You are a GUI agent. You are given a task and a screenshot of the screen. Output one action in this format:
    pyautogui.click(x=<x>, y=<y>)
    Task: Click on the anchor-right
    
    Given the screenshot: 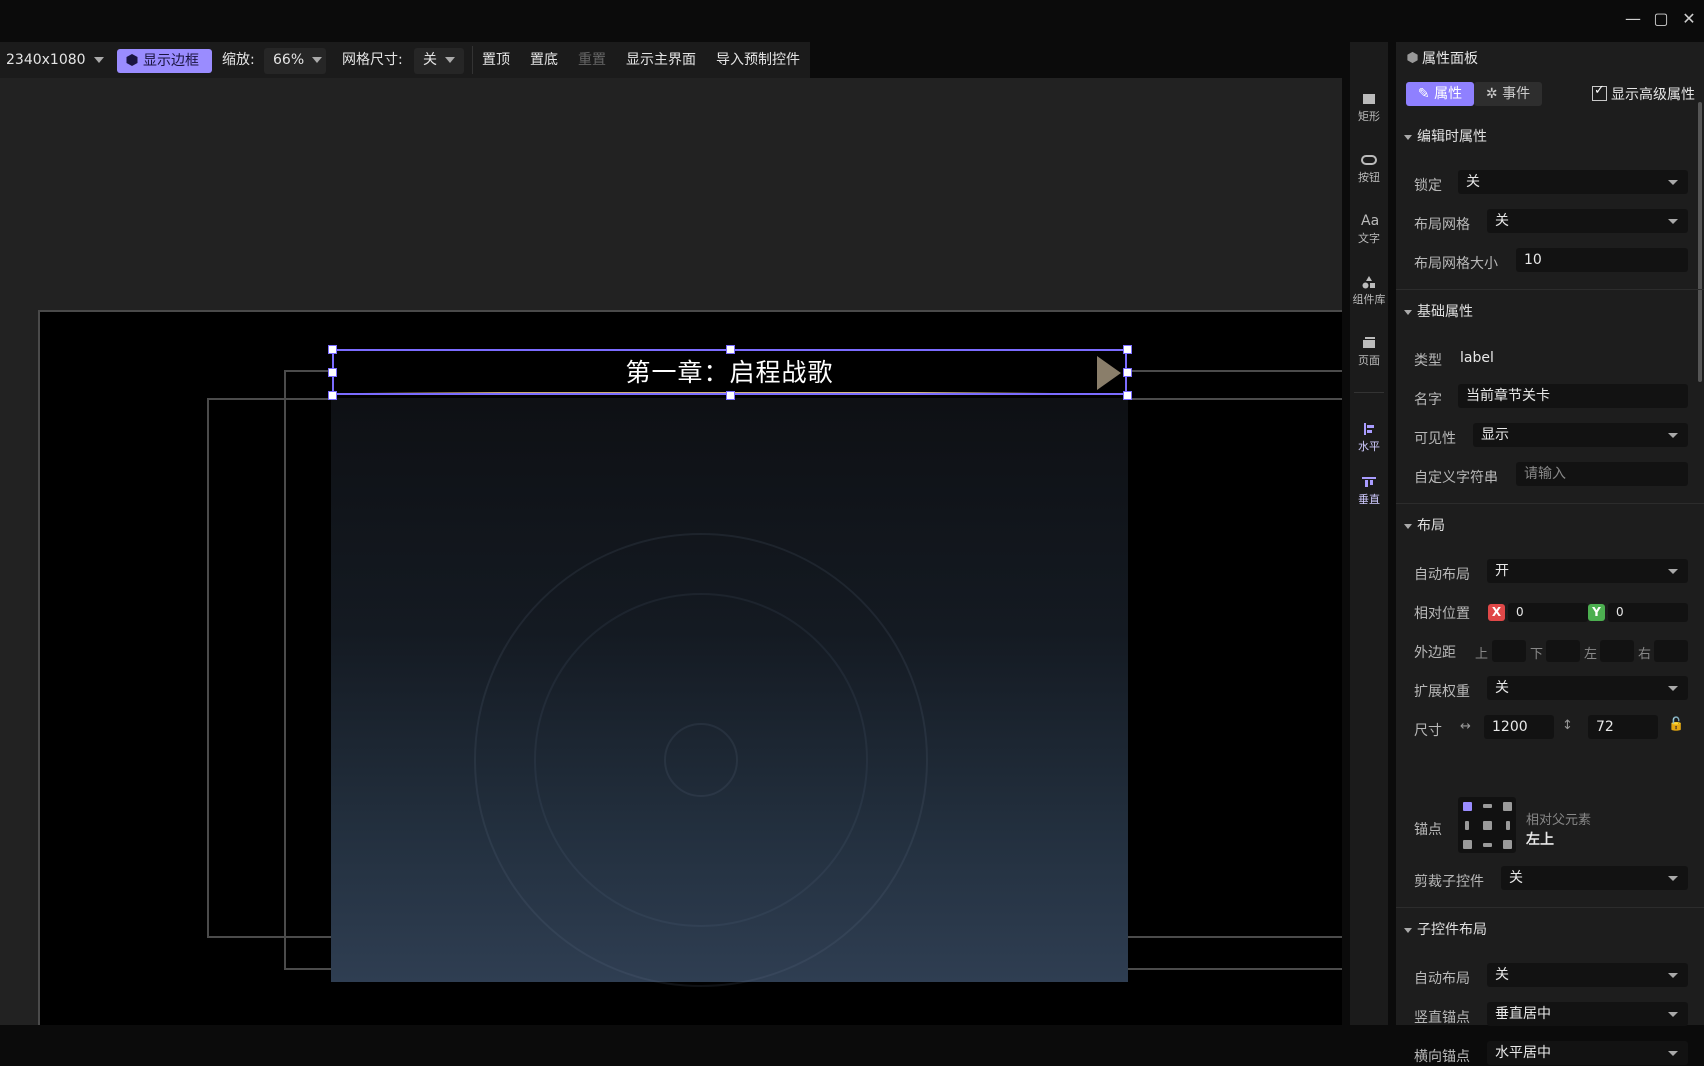 What is the action you would take?
    pyautogui.click(x=1508, y=825)
    